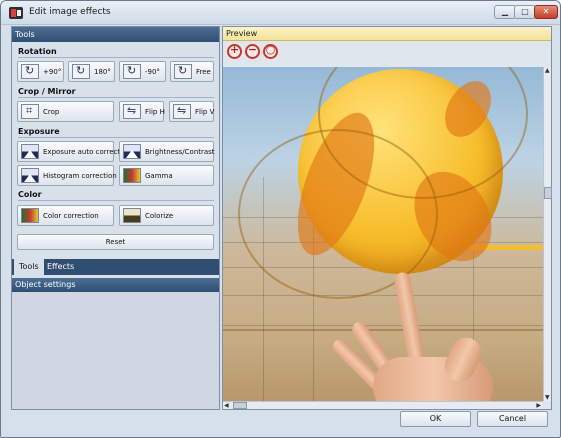 This screenshot has width=561, height=438. I want to click on rotate-minus-90-button: -90°, so click(142, 71).